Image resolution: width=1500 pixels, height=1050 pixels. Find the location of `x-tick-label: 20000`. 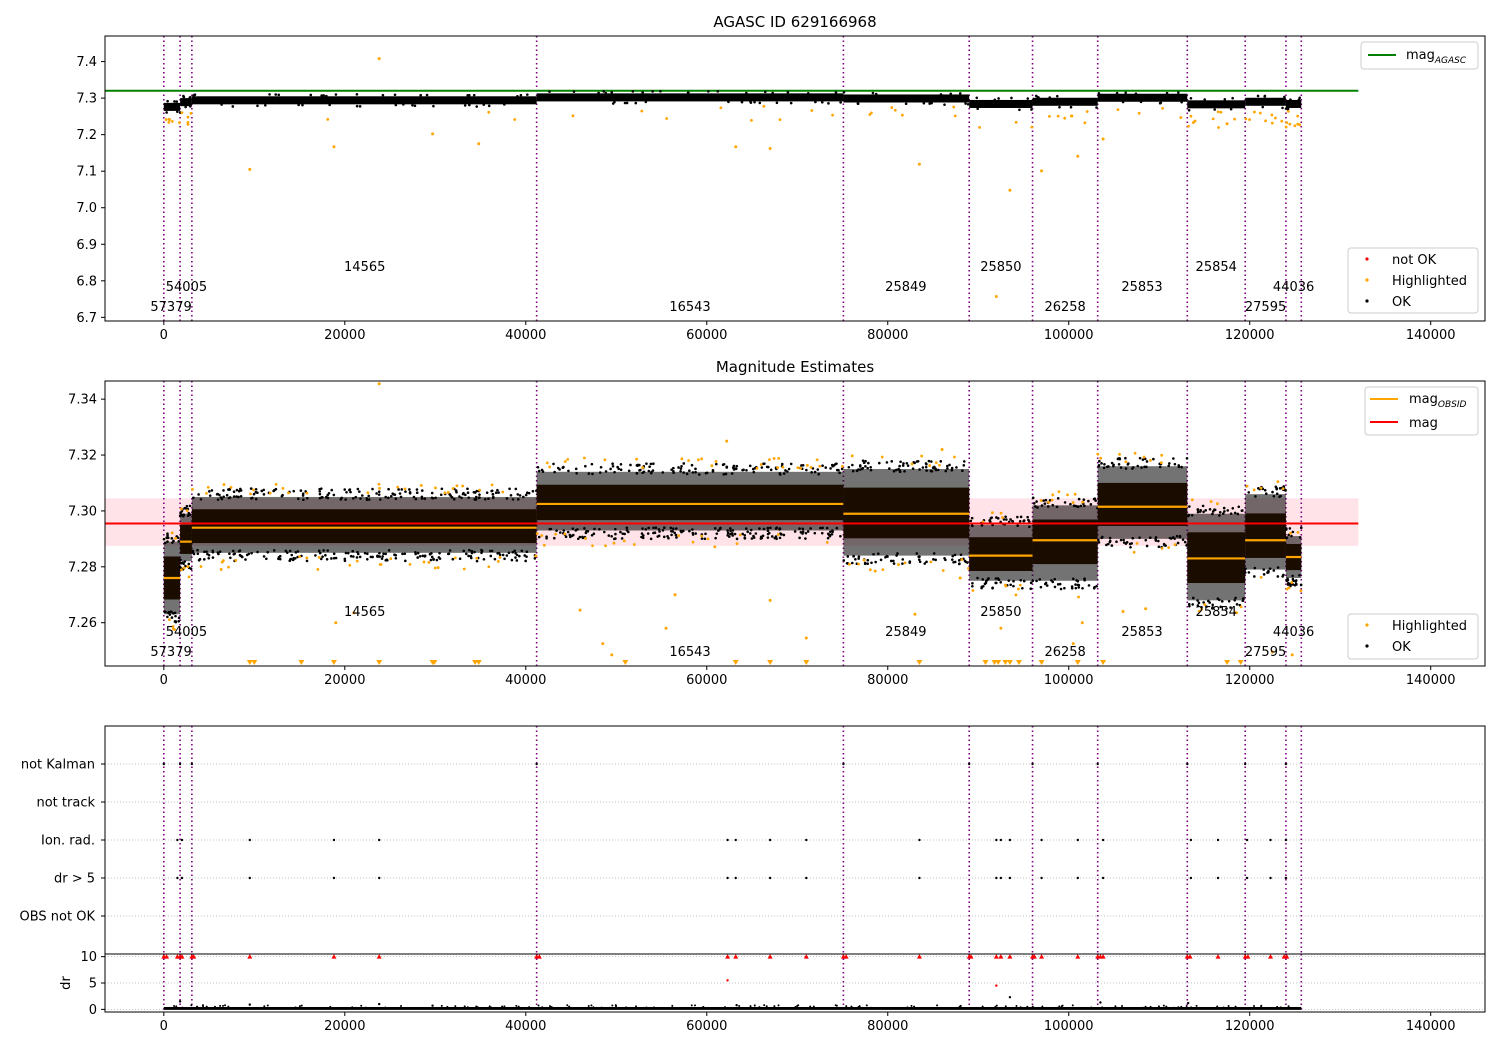

x-tick-label: 20000 is located at coordinates (344, 1026).